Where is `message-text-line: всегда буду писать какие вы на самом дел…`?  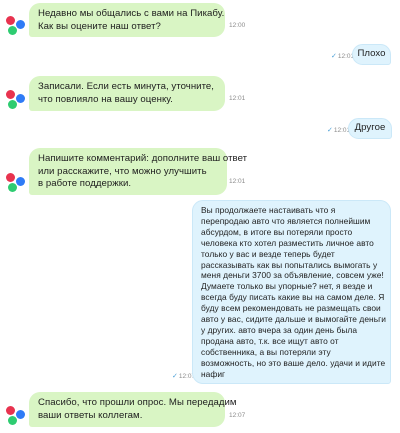 message-text-line: всегда буду писать какие вы на самом дел… is located at coordinates (293, 297).